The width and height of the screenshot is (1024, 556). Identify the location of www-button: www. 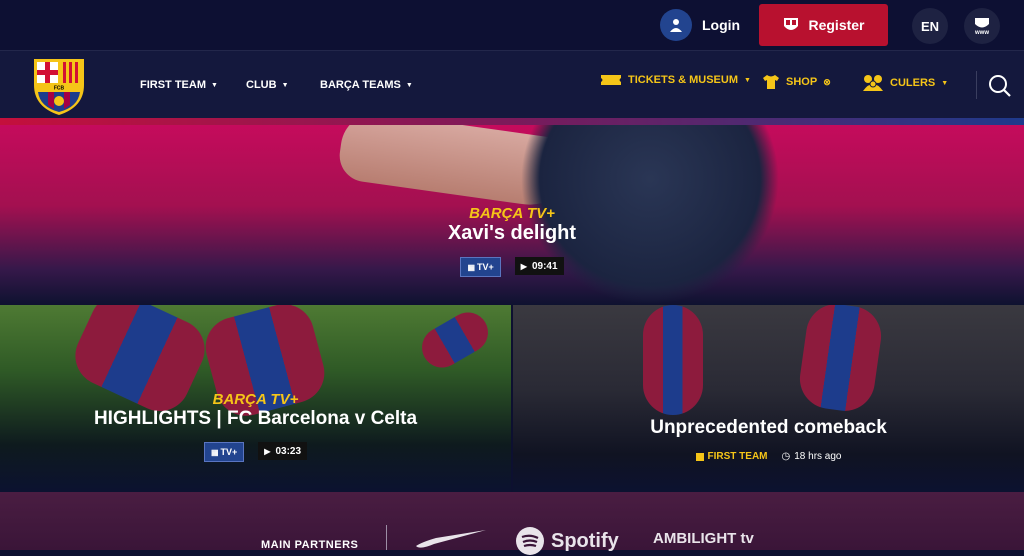
(982, 26).